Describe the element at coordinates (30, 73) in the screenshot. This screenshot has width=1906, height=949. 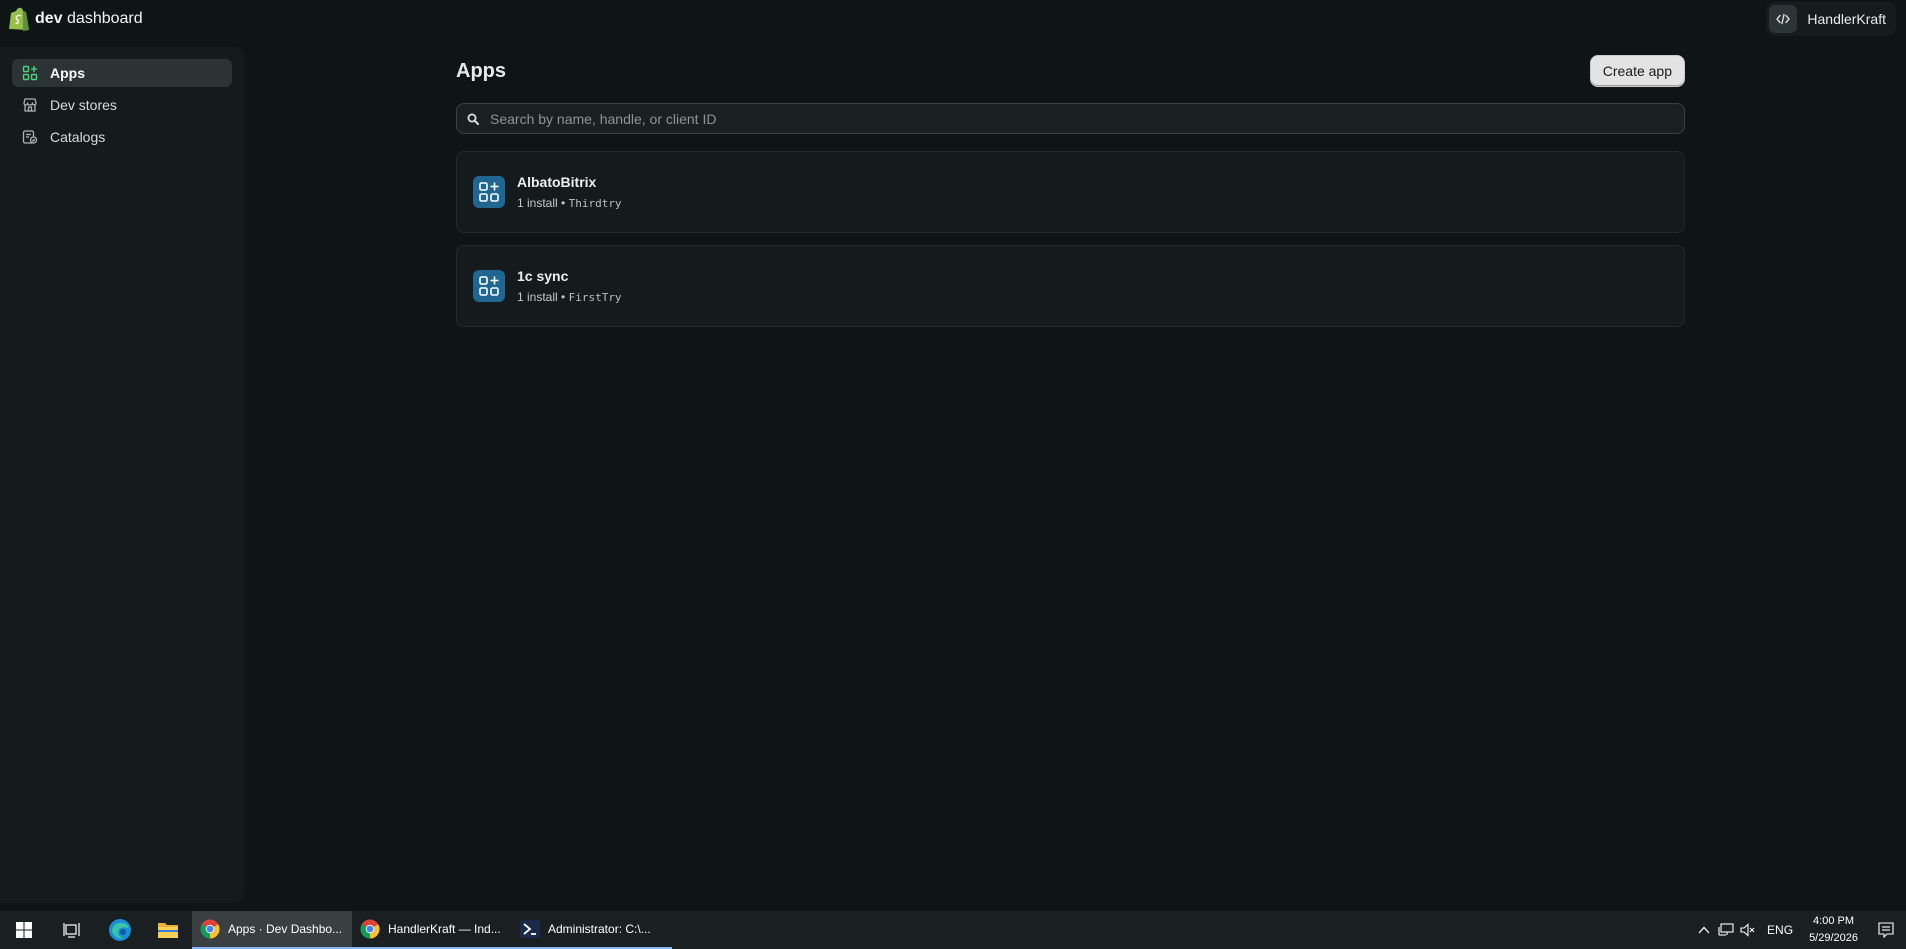
I see `apps-icon` at that location.